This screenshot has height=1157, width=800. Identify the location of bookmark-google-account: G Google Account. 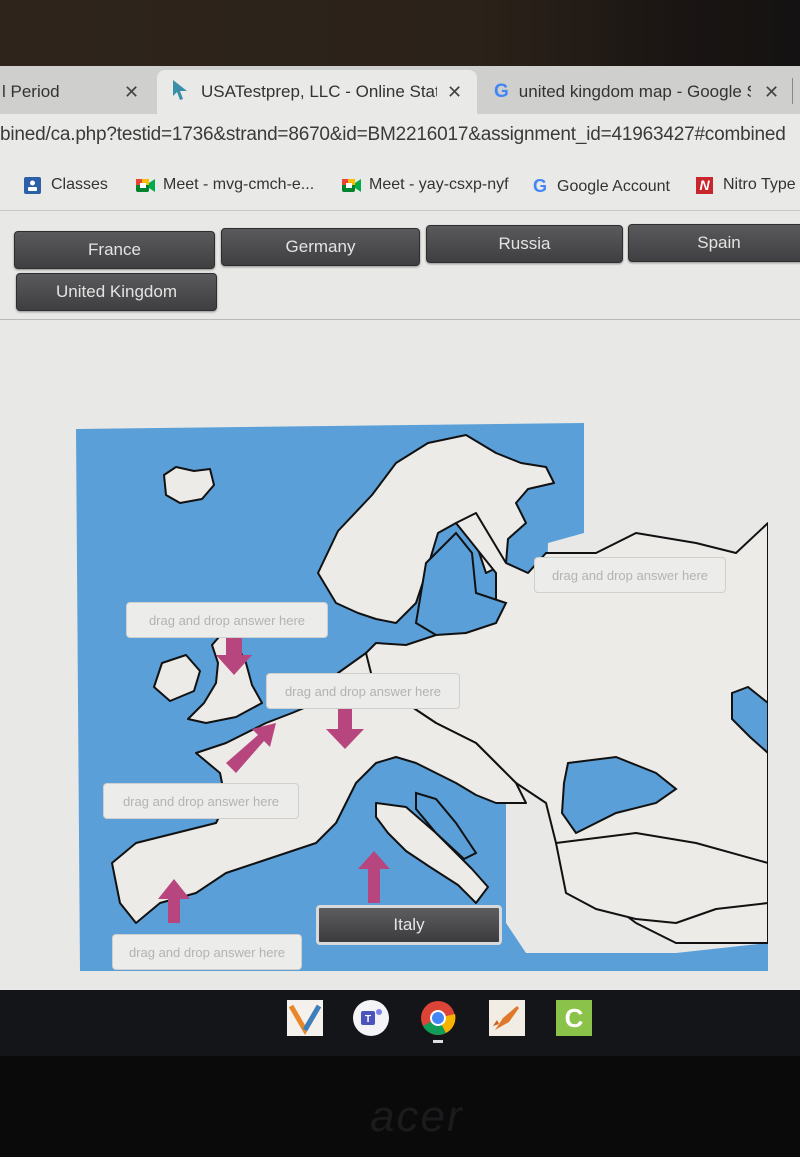
(601, 186).